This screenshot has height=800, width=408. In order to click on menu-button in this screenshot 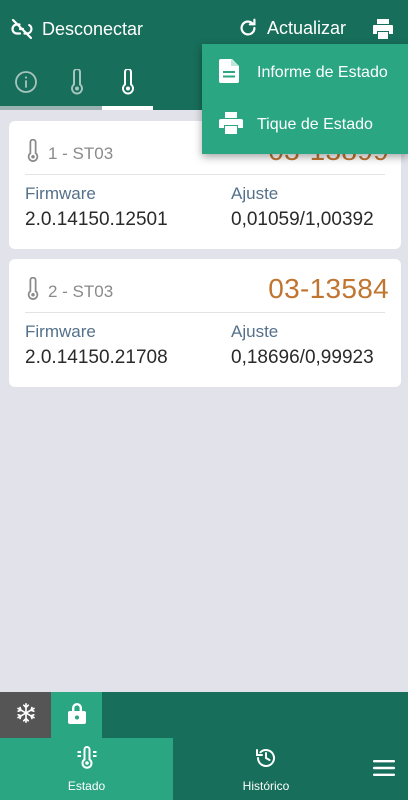, I will do `click(383, 769)`.